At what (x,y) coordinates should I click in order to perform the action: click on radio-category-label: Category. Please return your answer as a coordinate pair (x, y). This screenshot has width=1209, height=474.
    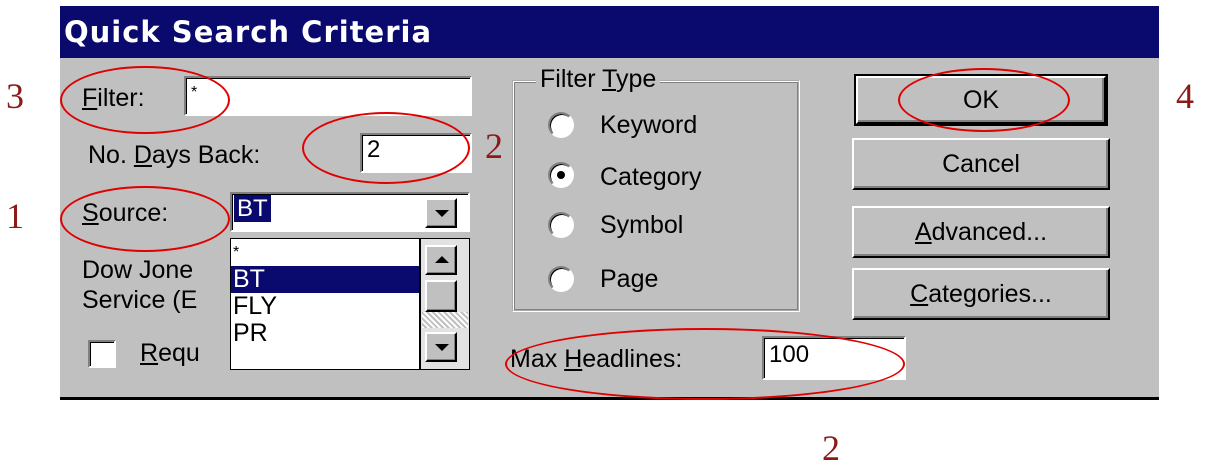
    Looking at the image, I should click on (651, 177).